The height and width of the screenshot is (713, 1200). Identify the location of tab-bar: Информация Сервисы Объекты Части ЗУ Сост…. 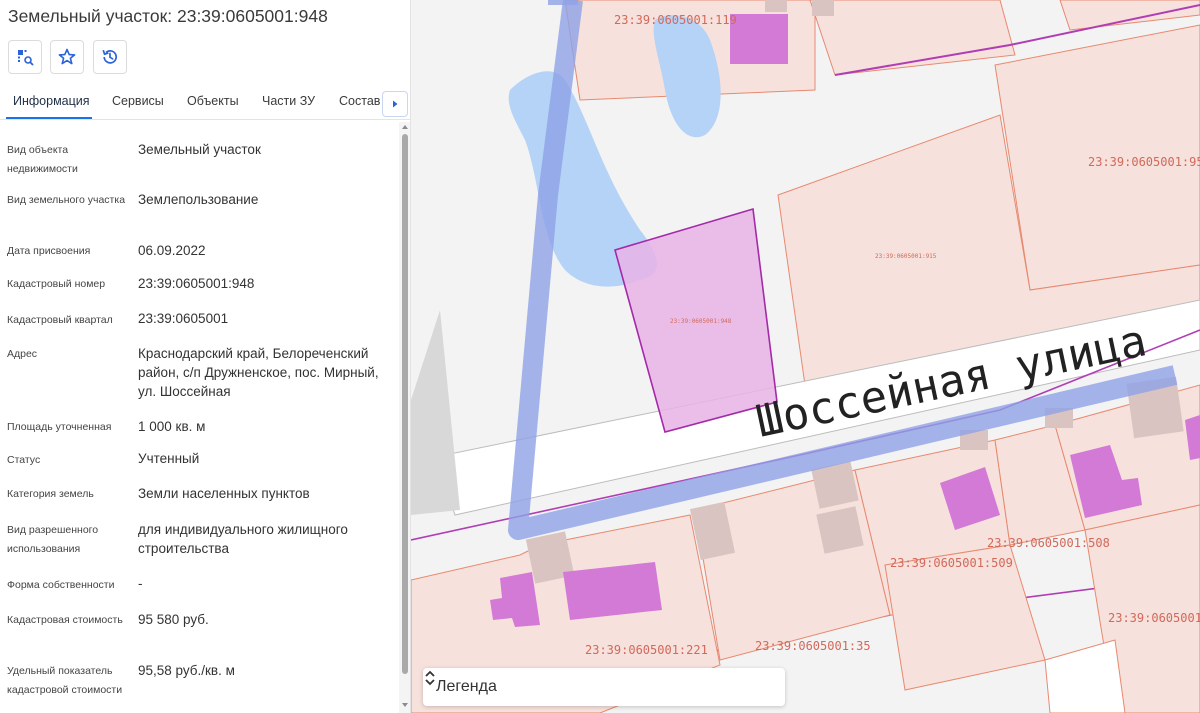
(205, 102).